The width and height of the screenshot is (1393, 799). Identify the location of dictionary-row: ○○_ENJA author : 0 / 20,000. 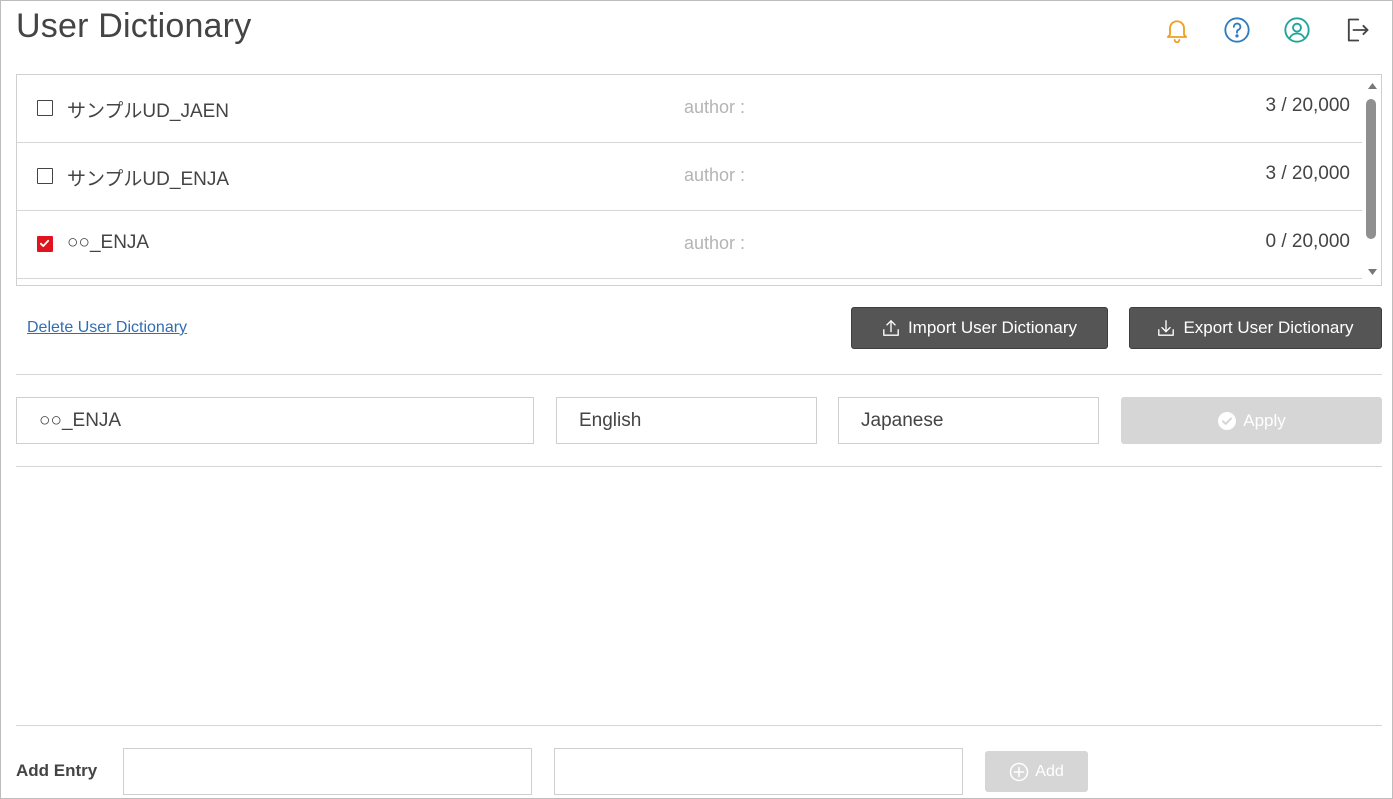
(689, 245).